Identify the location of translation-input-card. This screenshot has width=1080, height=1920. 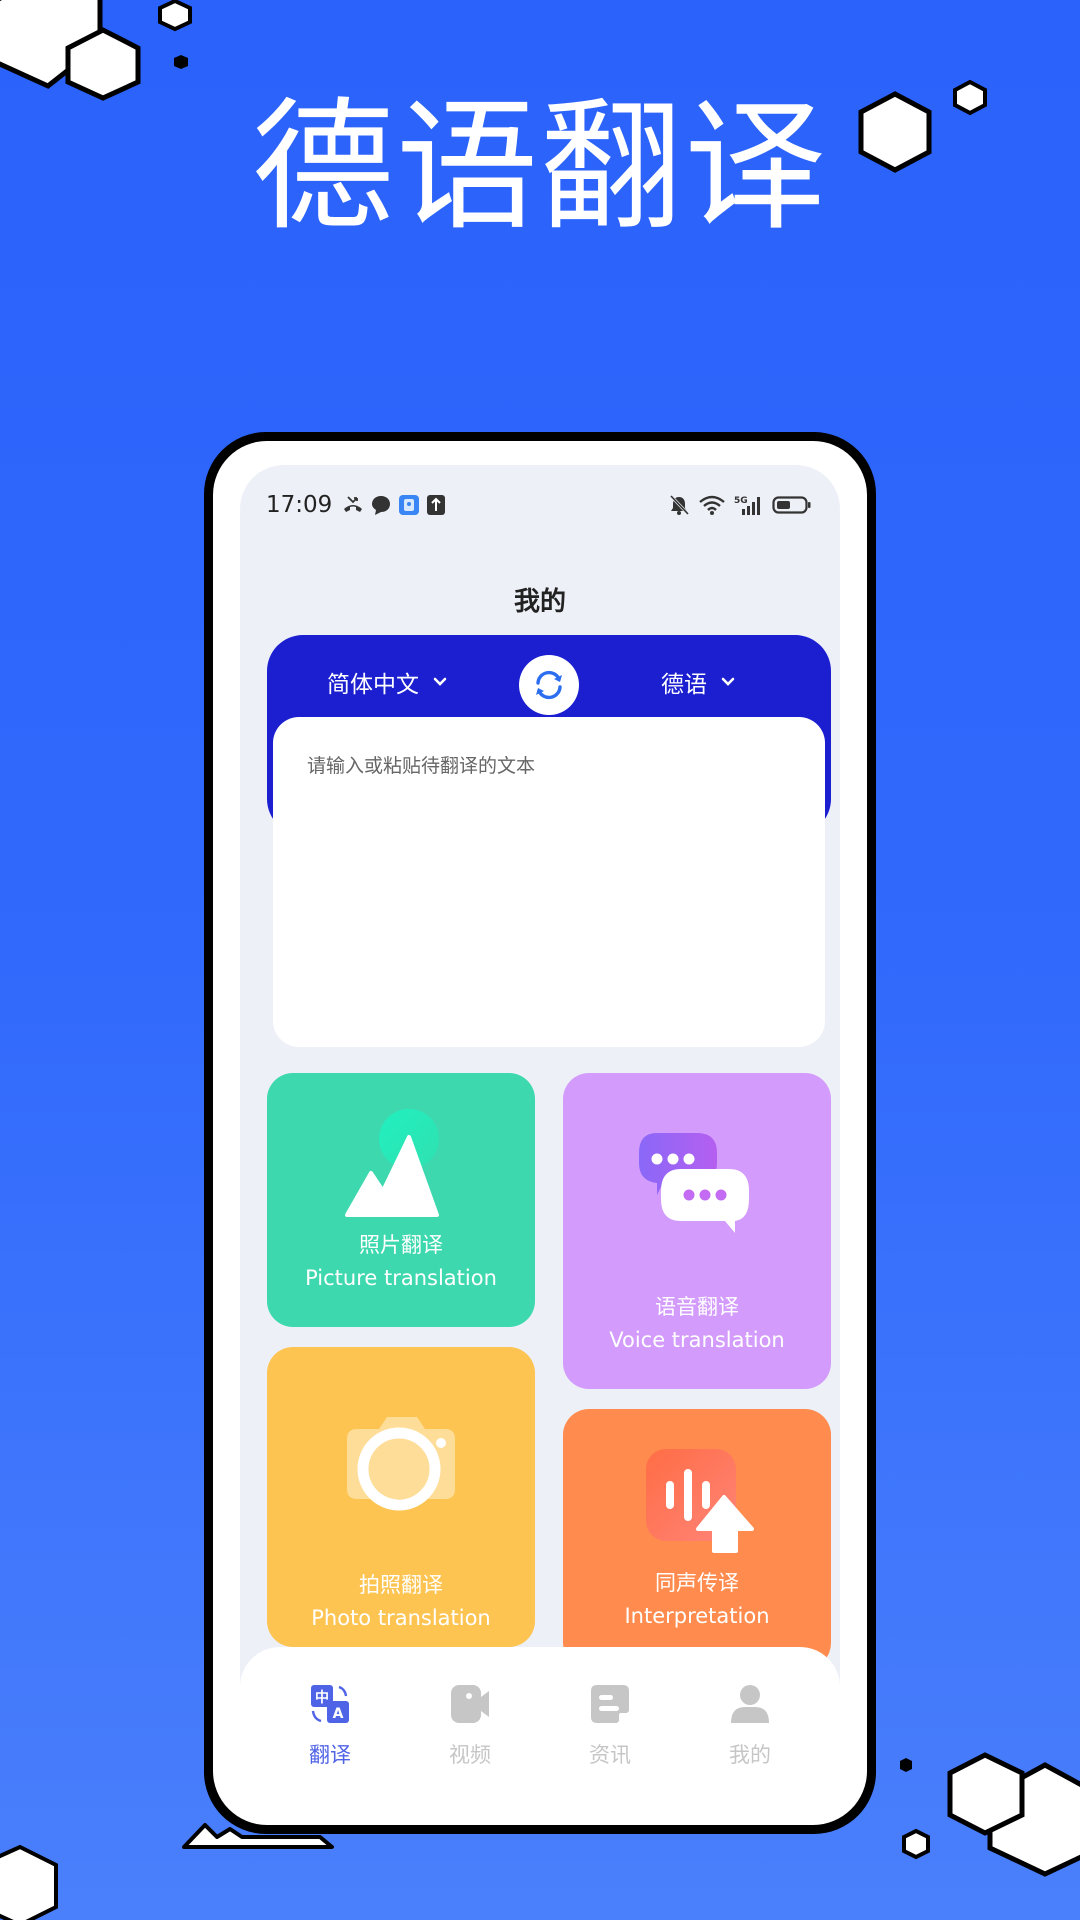
(549, 882).